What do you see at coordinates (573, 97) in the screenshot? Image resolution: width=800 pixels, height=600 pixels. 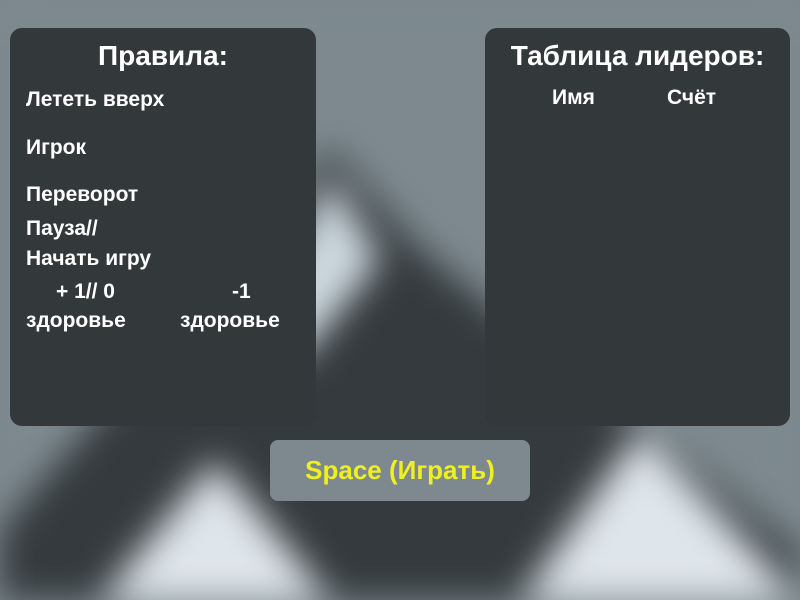 I see `leaderboard-column-name: Имя` at bounding box center [573, 97].